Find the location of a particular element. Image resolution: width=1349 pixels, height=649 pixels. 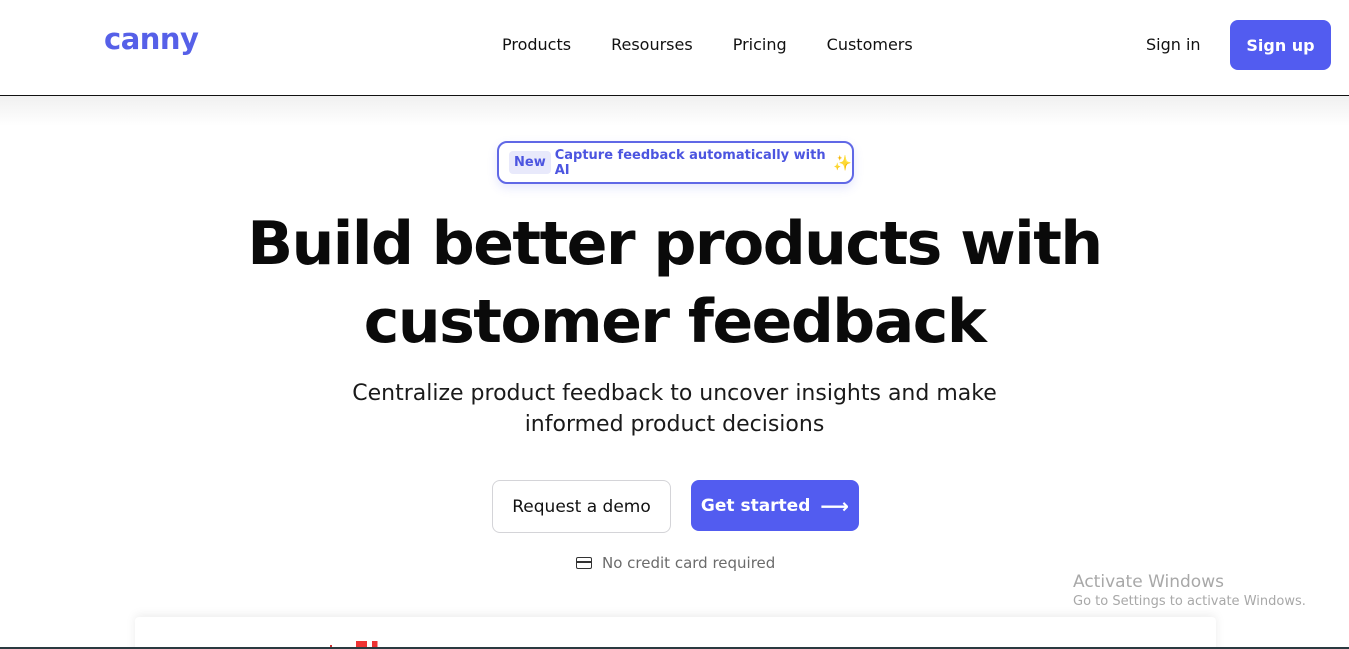

new-badge: New is located at coordinates (530, 162).